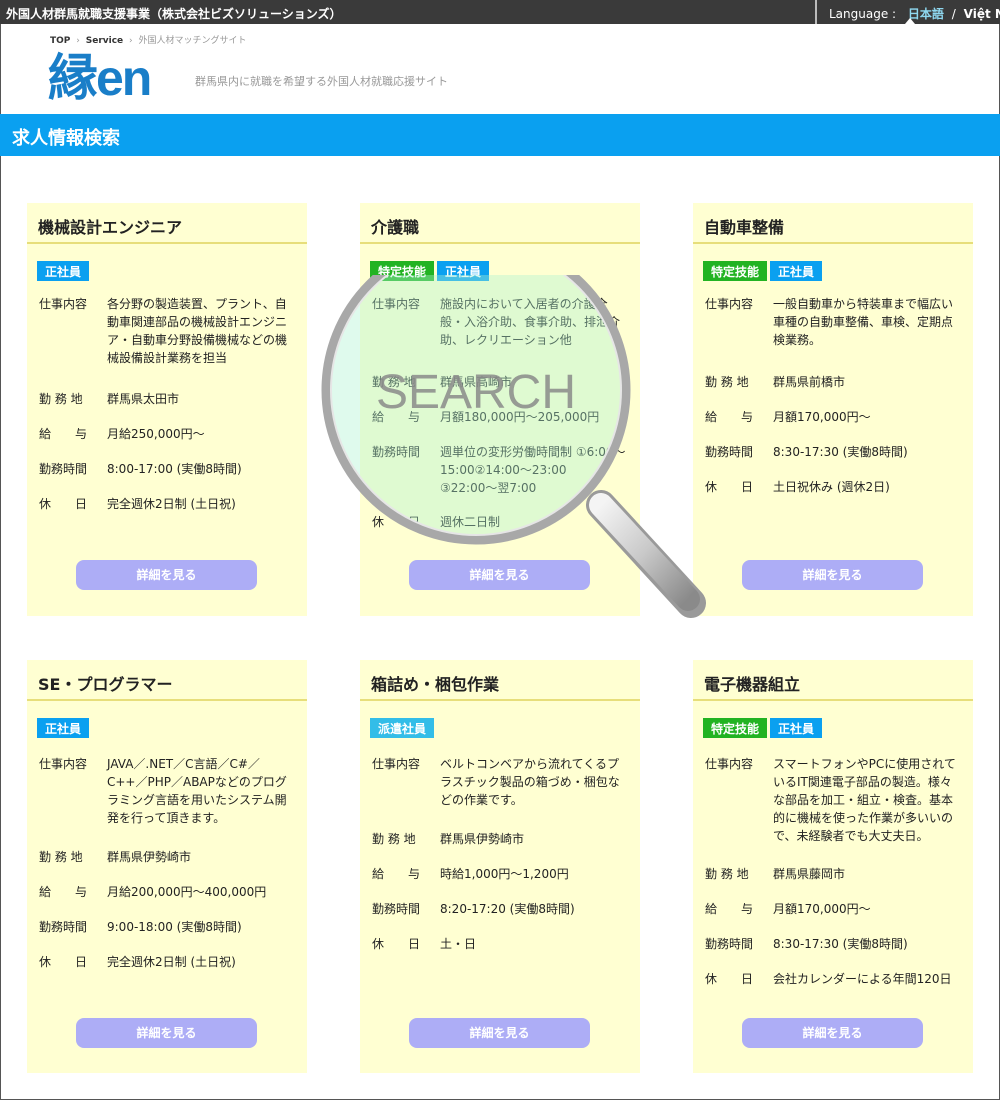 The image size is (1000, 1100). I want to click on job-title: 介護職, so click(500, 223).